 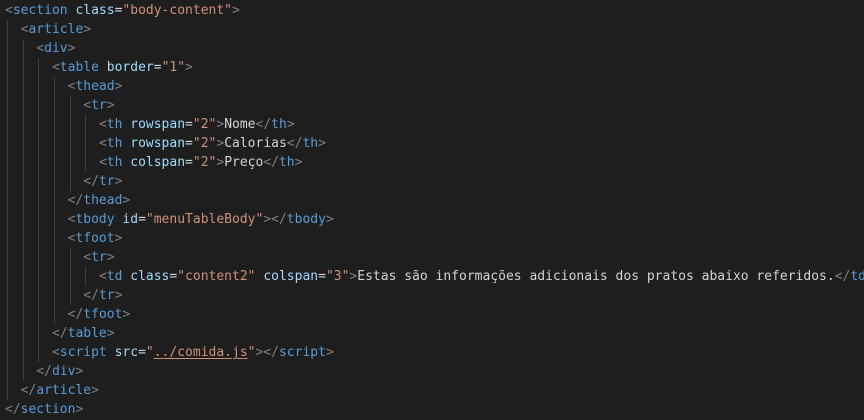 What do you see at coordinates (216, 276) in the screenshot?
I see `token-string-value: "content2"` at bounding box center [216, 276].